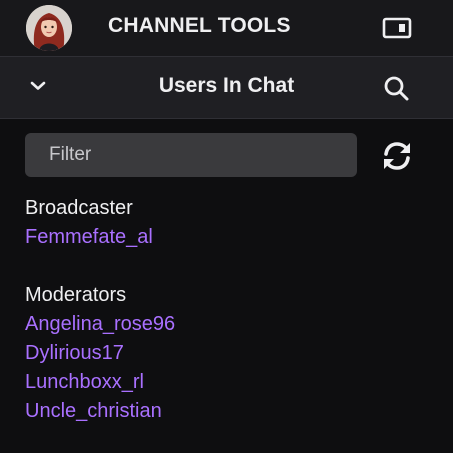 This screenshot has width=453, height=453. I want to click on broadcaster-username: Femmefate_al, so click(89, 237).